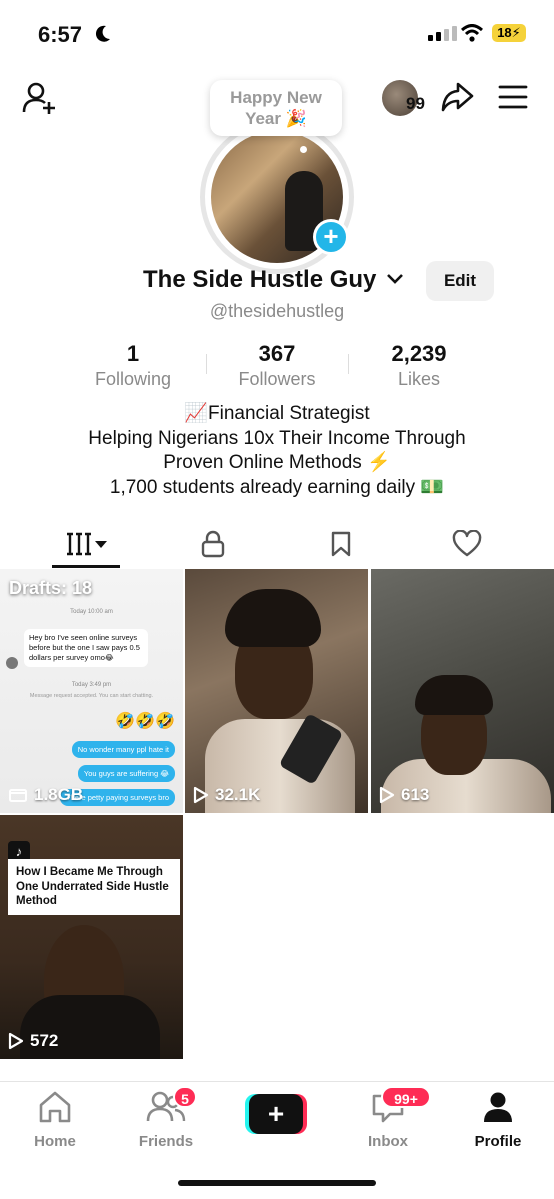 The image size is (554, 1199). I want to click on add-story-button: +, so click(331, 237).